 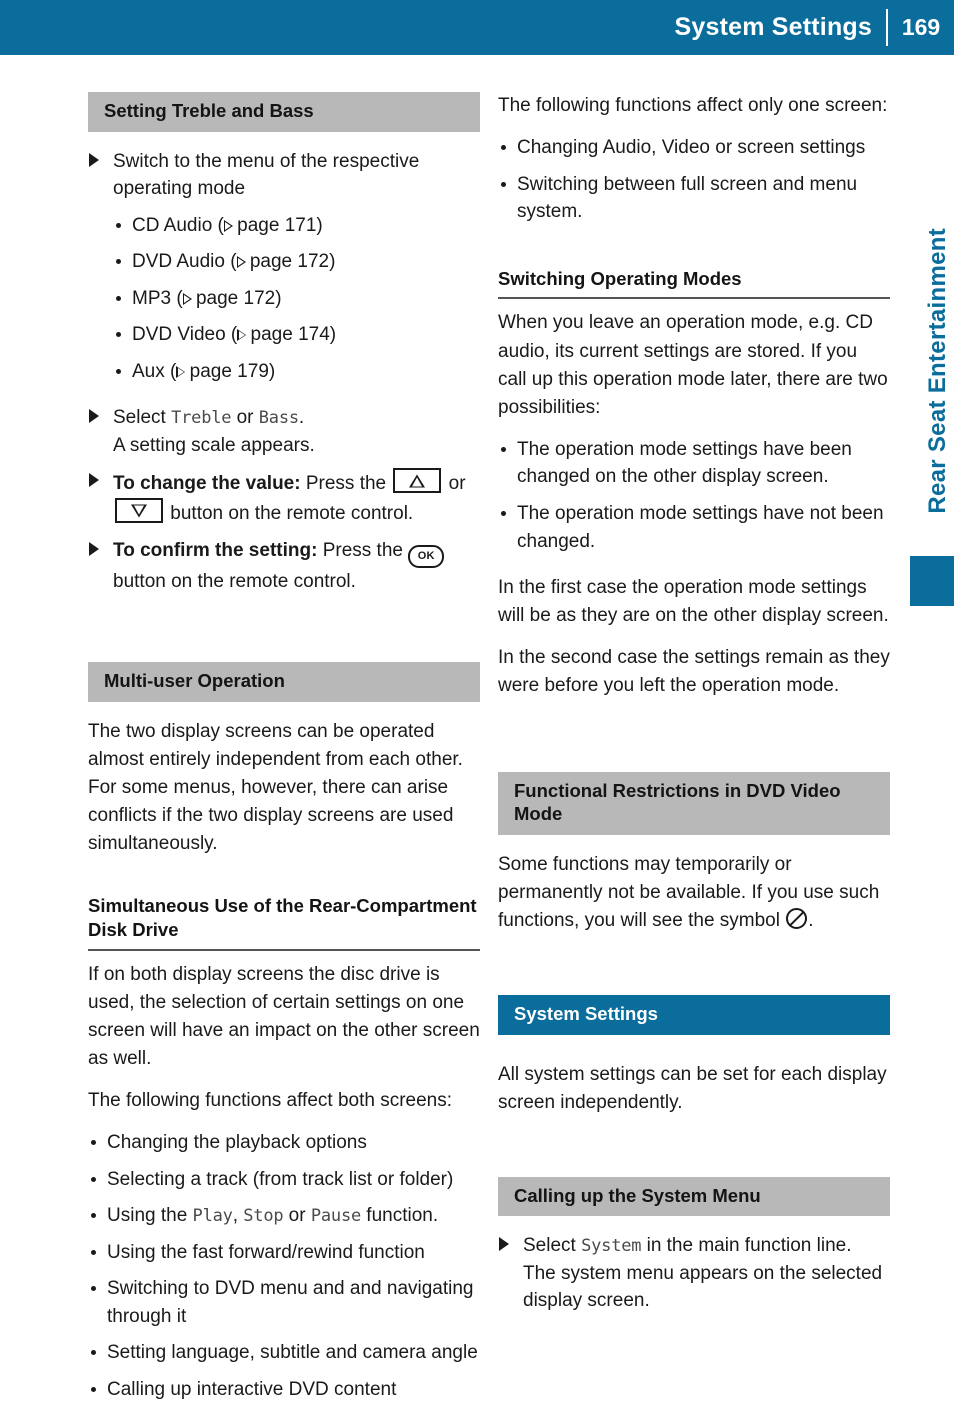 What do you see at coordinates (921, 27) in the screenshot?
I see `page-number: 169` at bounding box center [921, 27].